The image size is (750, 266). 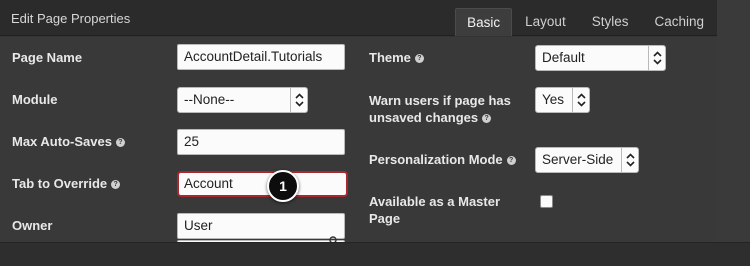 I want to click on tab-basic: Basic, so click(x=484, y=22).